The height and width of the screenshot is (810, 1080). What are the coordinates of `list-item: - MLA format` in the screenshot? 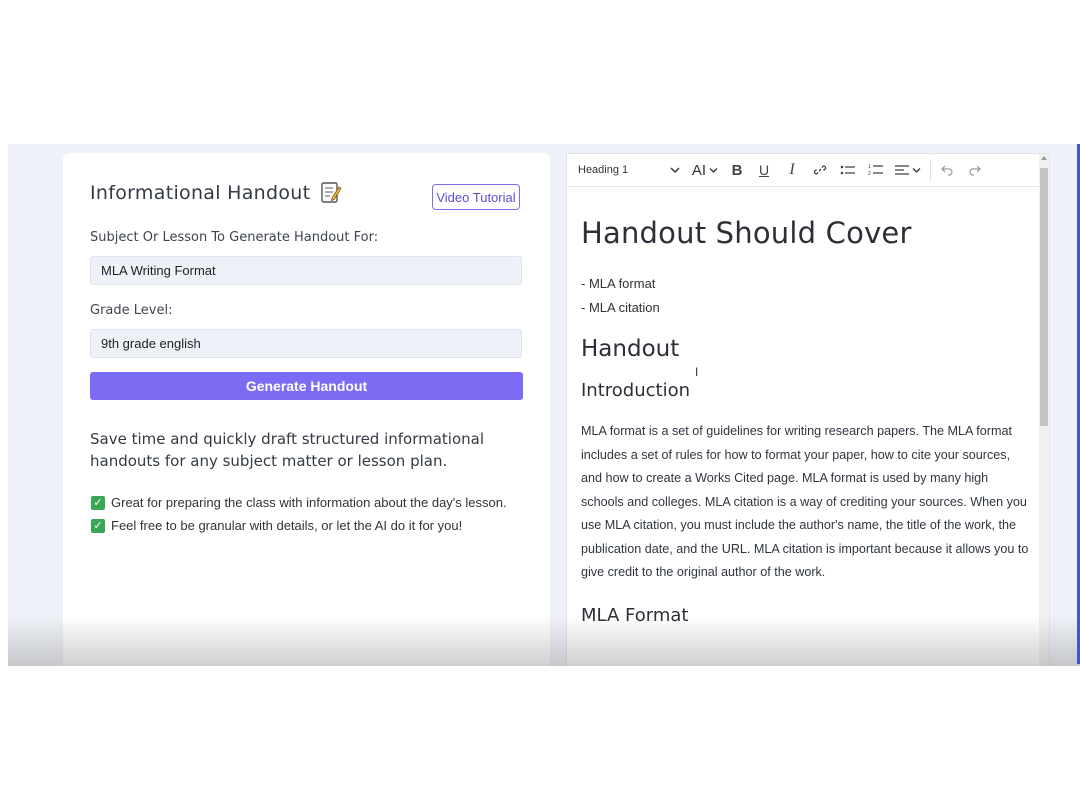 It's located at (618, 283).